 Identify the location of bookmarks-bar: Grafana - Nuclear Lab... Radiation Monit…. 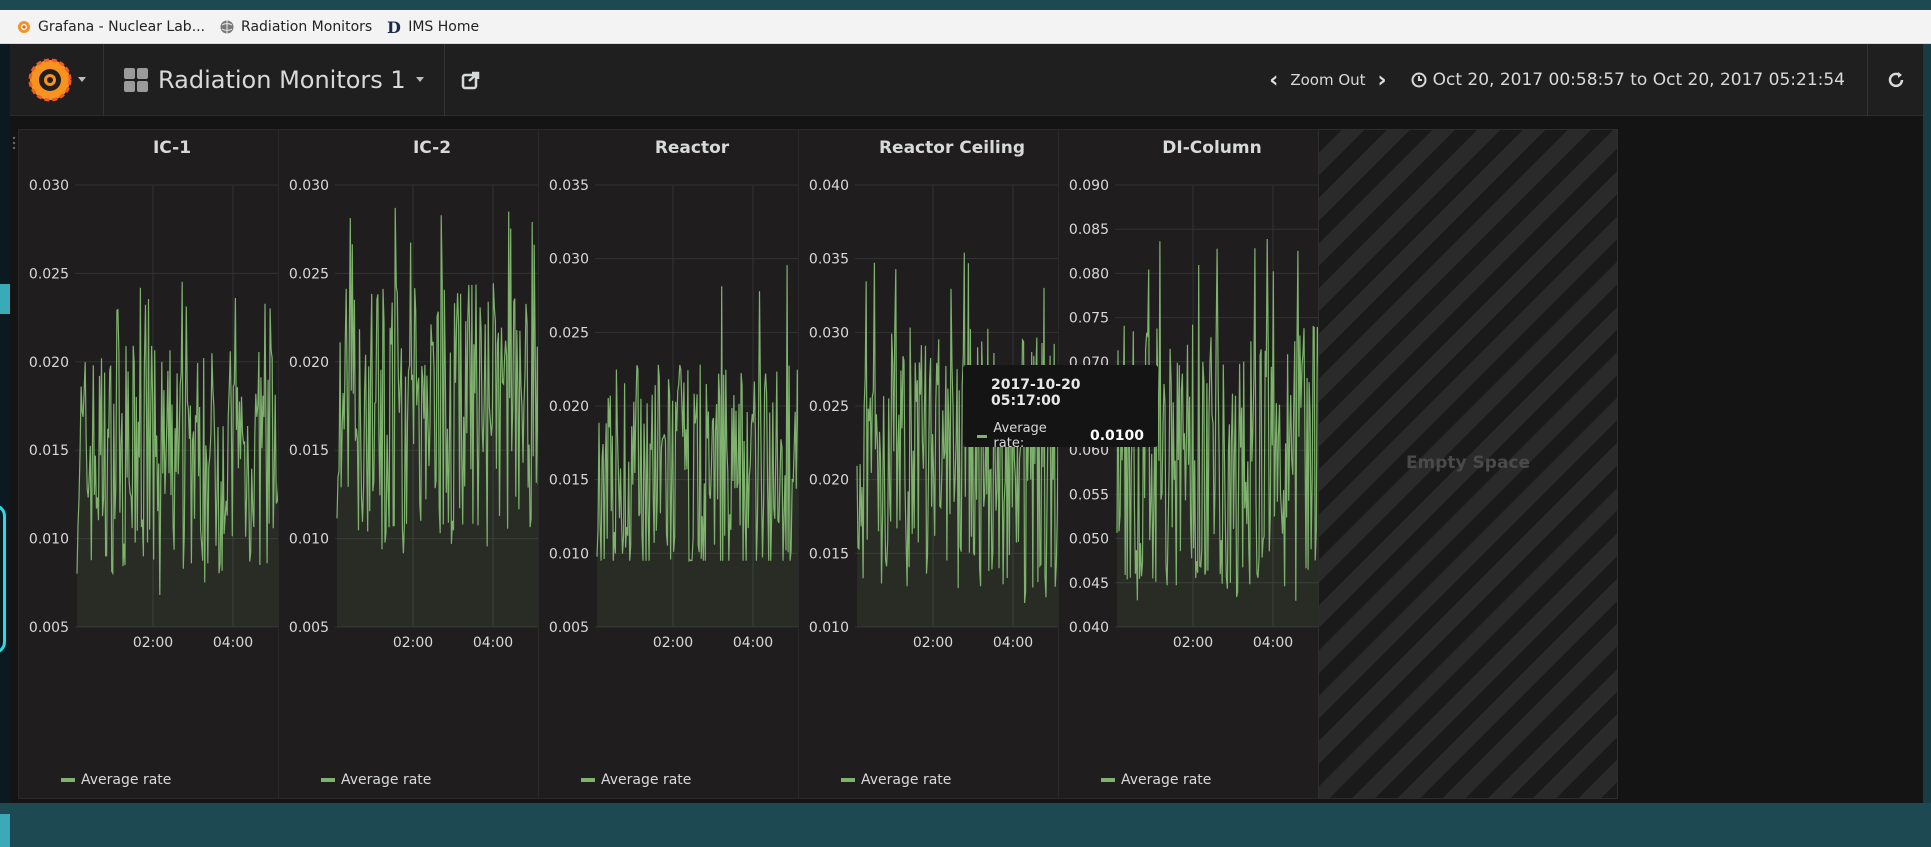
(965, 27).